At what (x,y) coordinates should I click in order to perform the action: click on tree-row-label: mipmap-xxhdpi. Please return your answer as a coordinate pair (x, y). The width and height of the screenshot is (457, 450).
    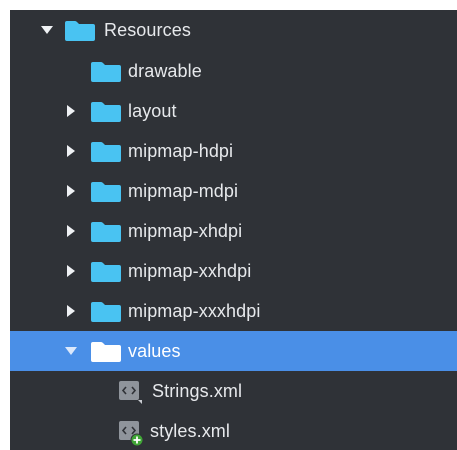
    Looking at the image, I should click on (190, 271).